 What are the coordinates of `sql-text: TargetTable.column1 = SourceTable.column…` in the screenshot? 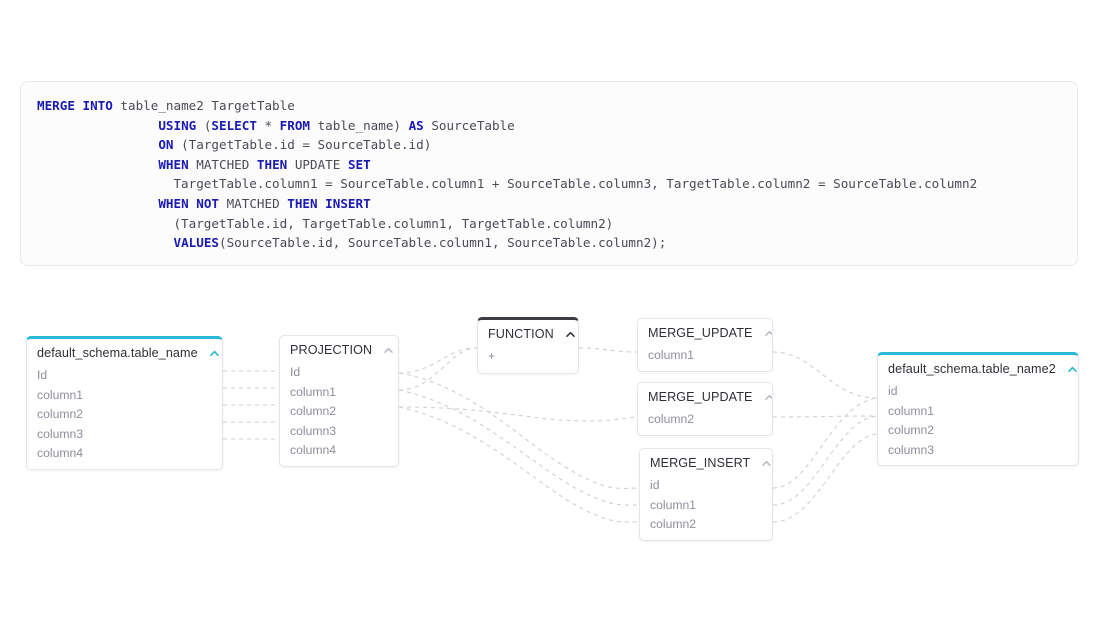 It's located at (507, 184).